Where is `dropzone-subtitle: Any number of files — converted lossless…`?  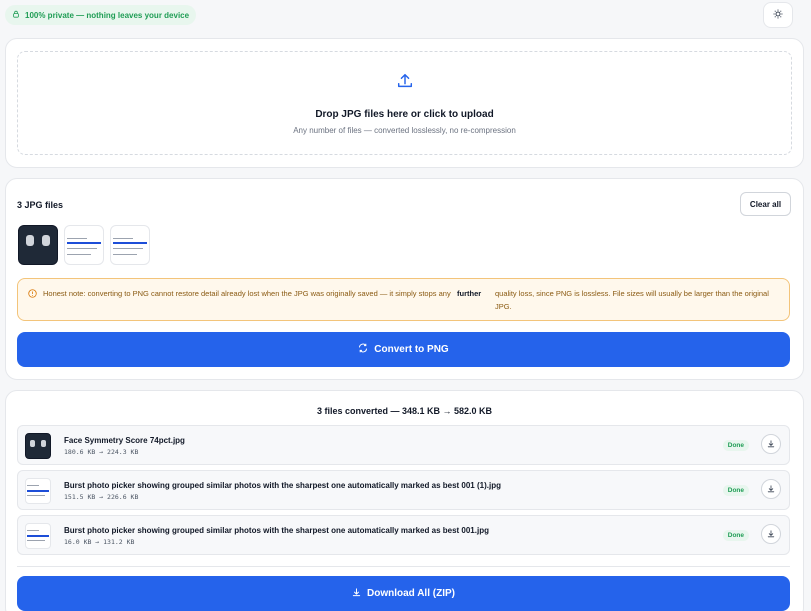
dropzone-subtitle: Any number of files — converted lossless… is located at coordinates (404, 130).